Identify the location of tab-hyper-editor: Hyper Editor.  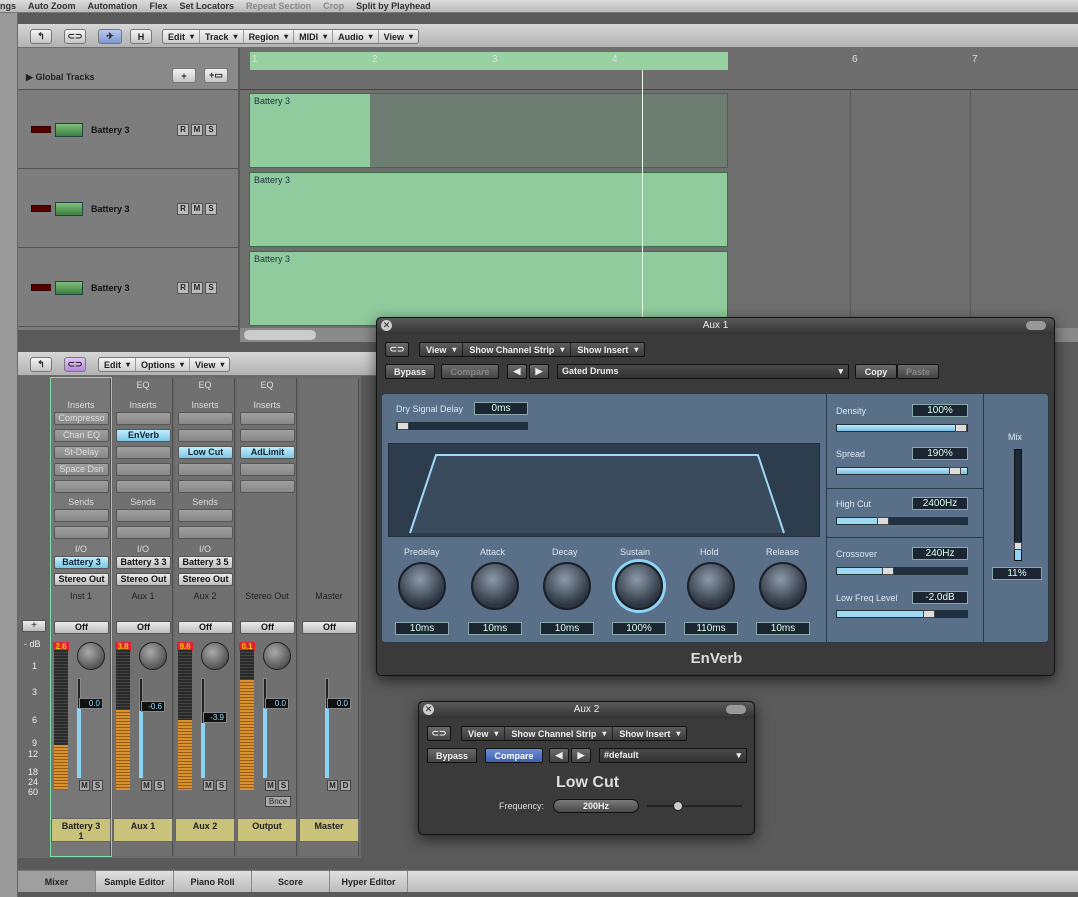
(369, 881).